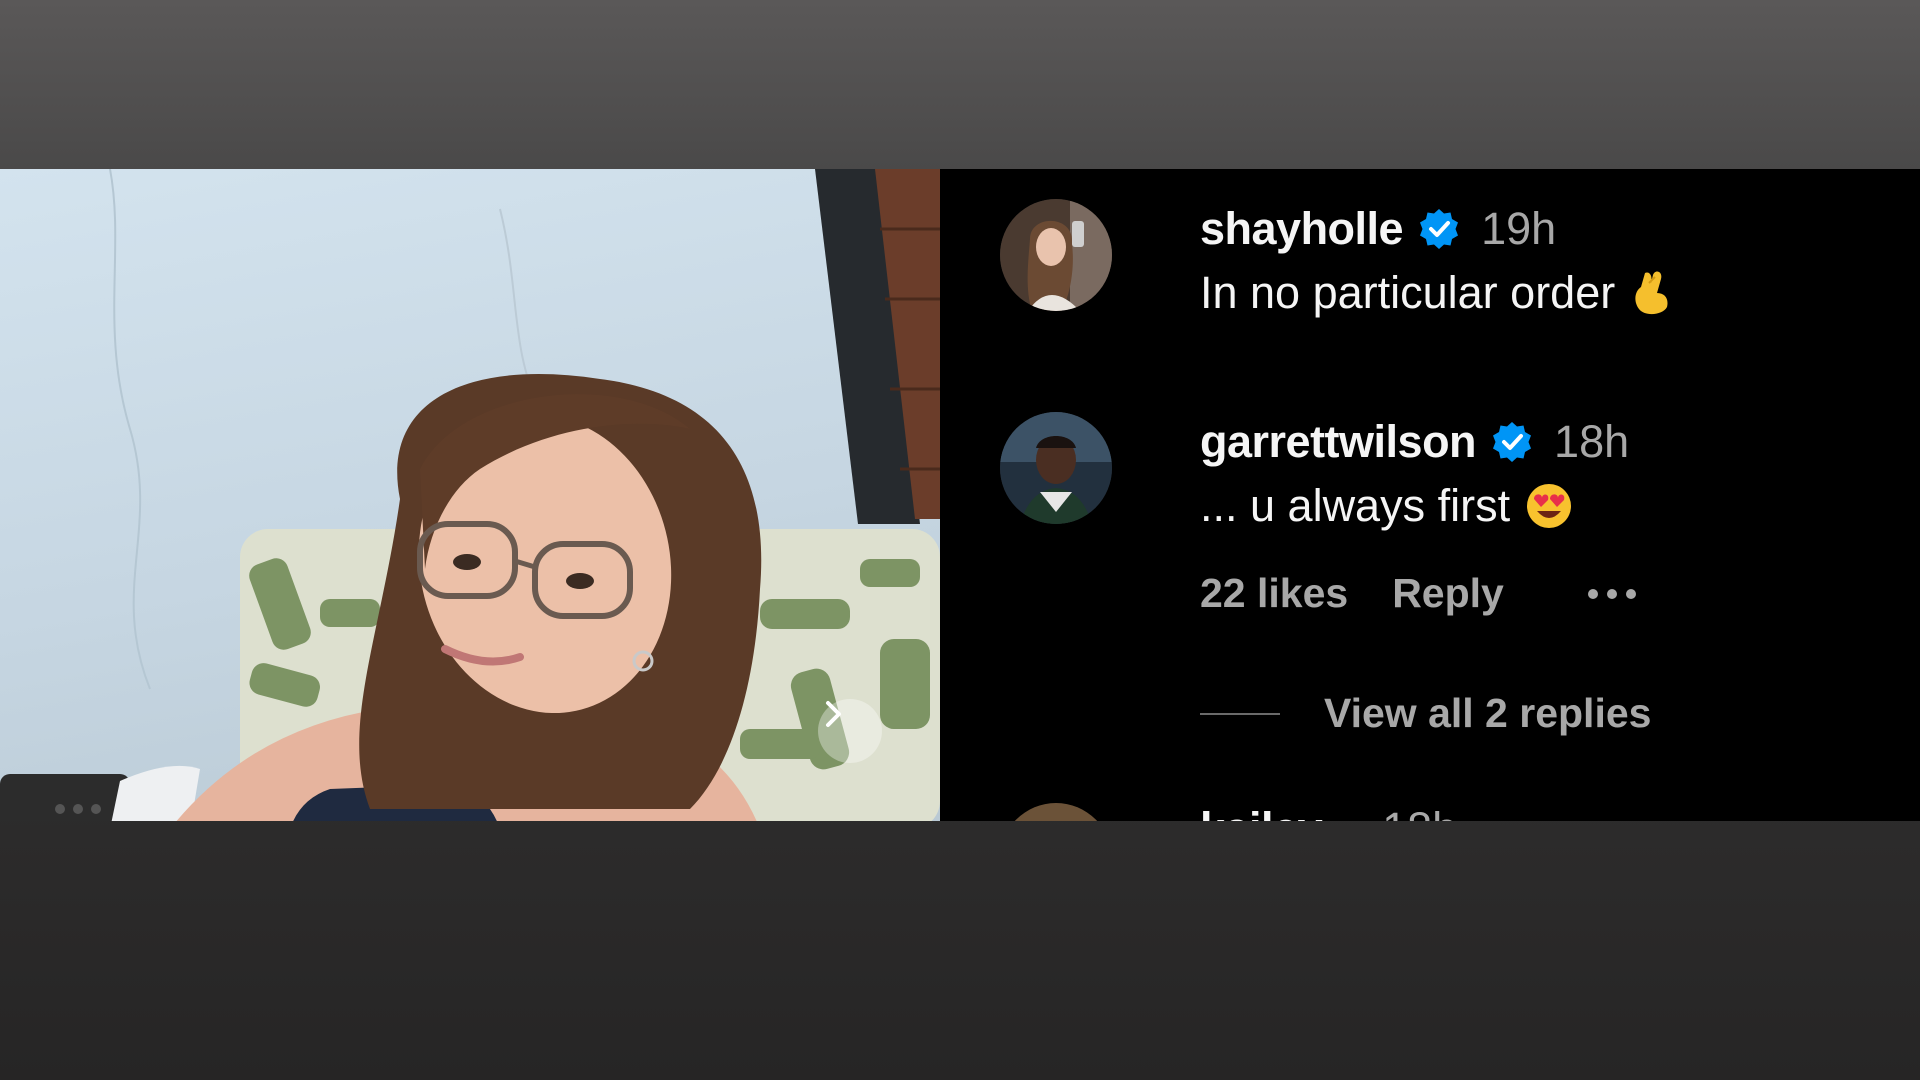 This screenshot has width=1920, height=1080. What do you see at coordinates (1488, 713) in the screenshot?
I see `view-replies-label: View all 2 replies` at bounding box center [1488, 713].